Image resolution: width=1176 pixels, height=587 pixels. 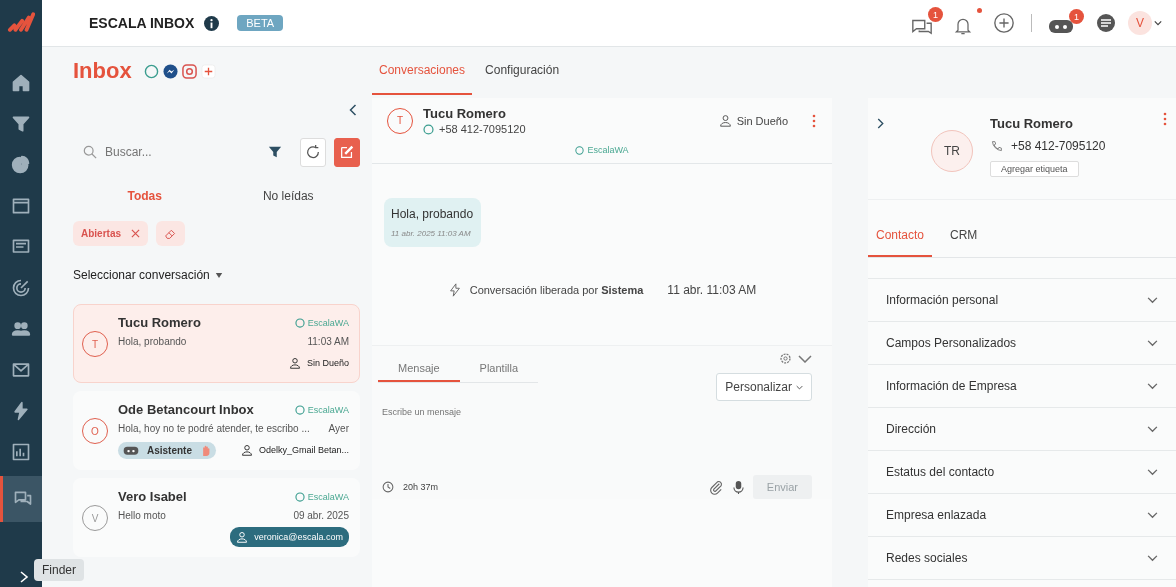 What do you see at coordinates (212, 23) in the screenshot?
I see `info-icon` at bounding box center [212, 23].